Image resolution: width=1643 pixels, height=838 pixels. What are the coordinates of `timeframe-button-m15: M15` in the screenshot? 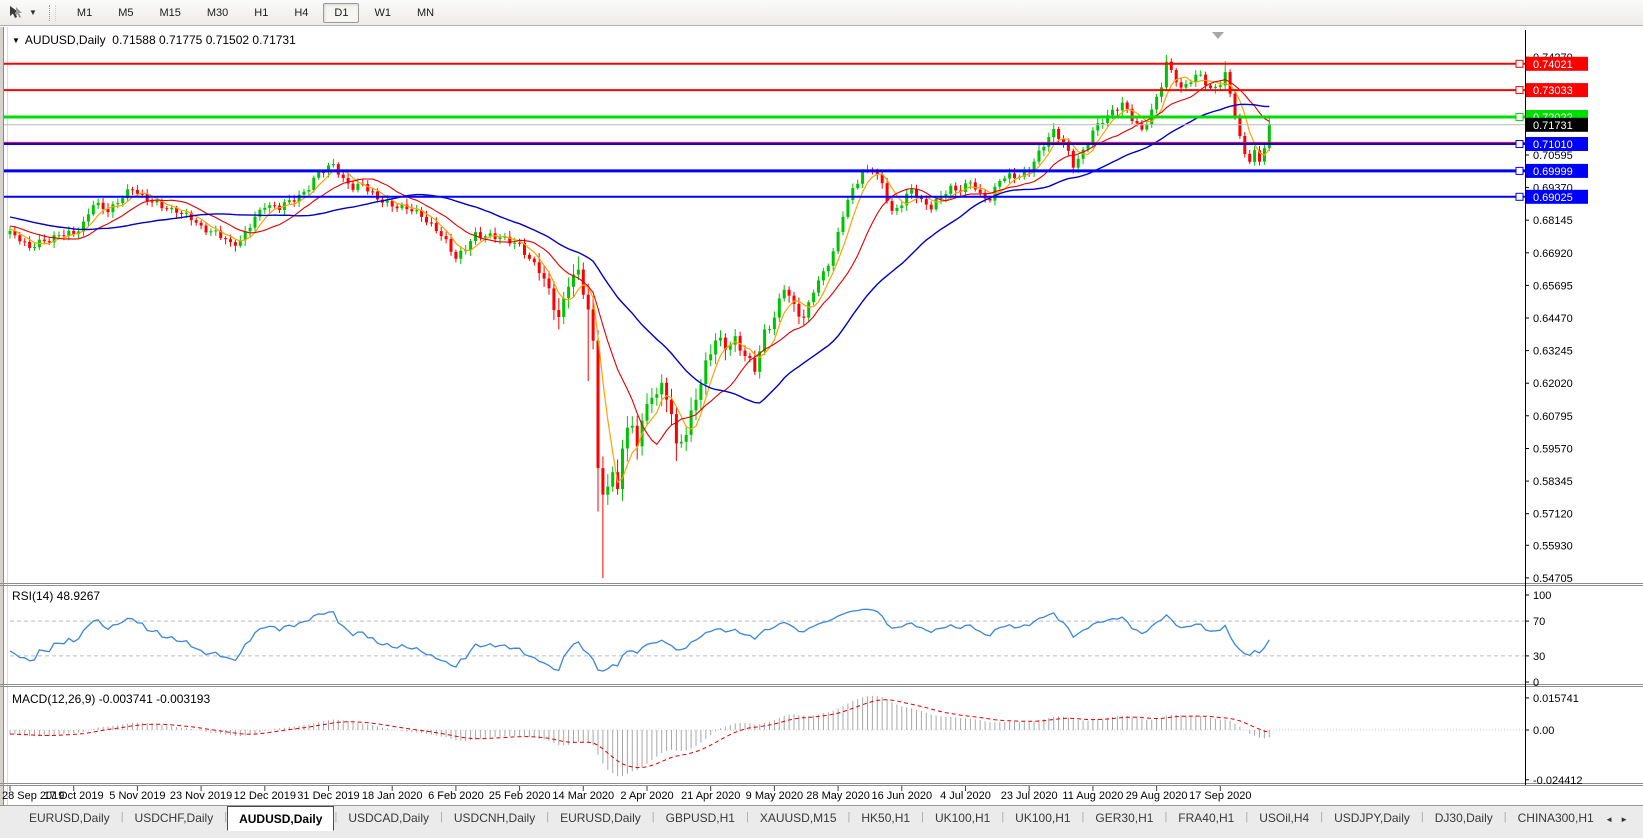 It's located at (169, 13).